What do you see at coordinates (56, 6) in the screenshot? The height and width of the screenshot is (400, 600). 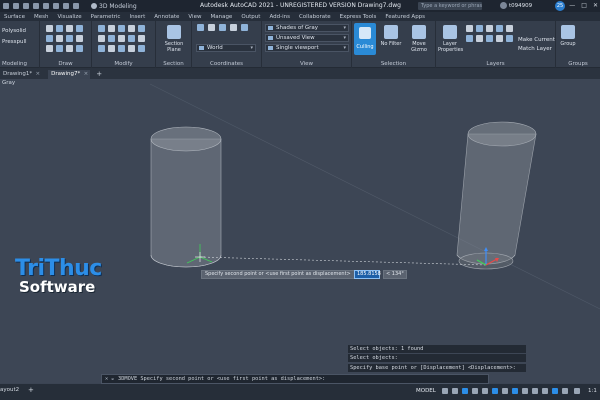 I see `plot-icon` at bounding box center [56, 6].